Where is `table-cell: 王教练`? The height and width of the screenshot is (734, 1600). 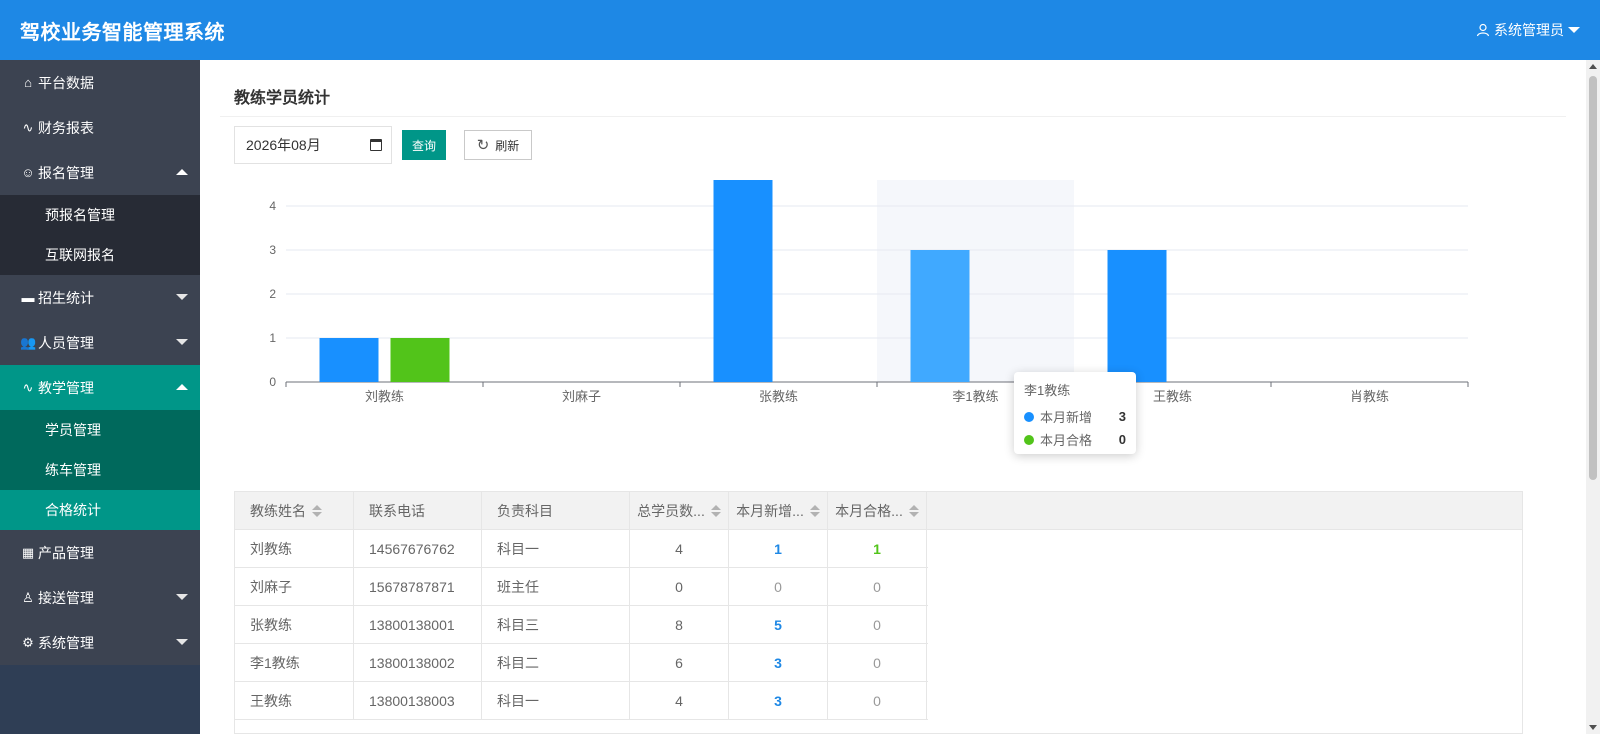
table-cell: 王教练 is located at coordinates (294, 700).